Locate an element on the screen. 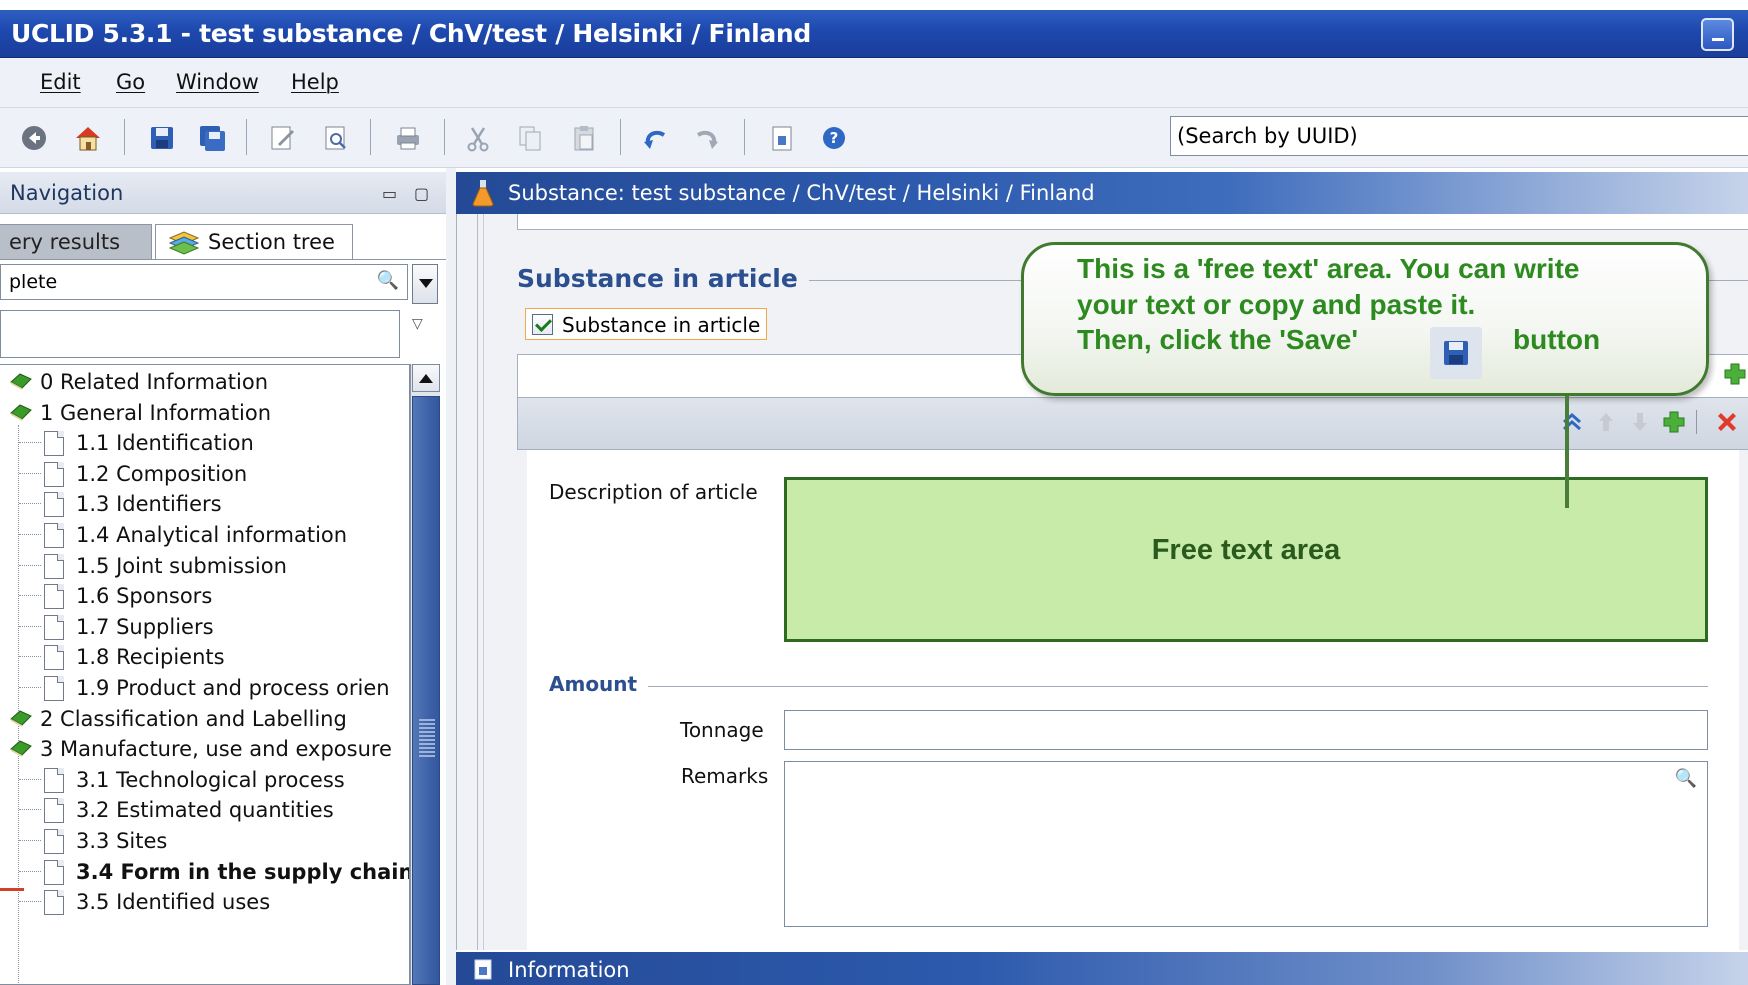 The width and height of the screenshot is (1748, 985). filter-input: plete 🔍 is located at coordinates (204, 282).